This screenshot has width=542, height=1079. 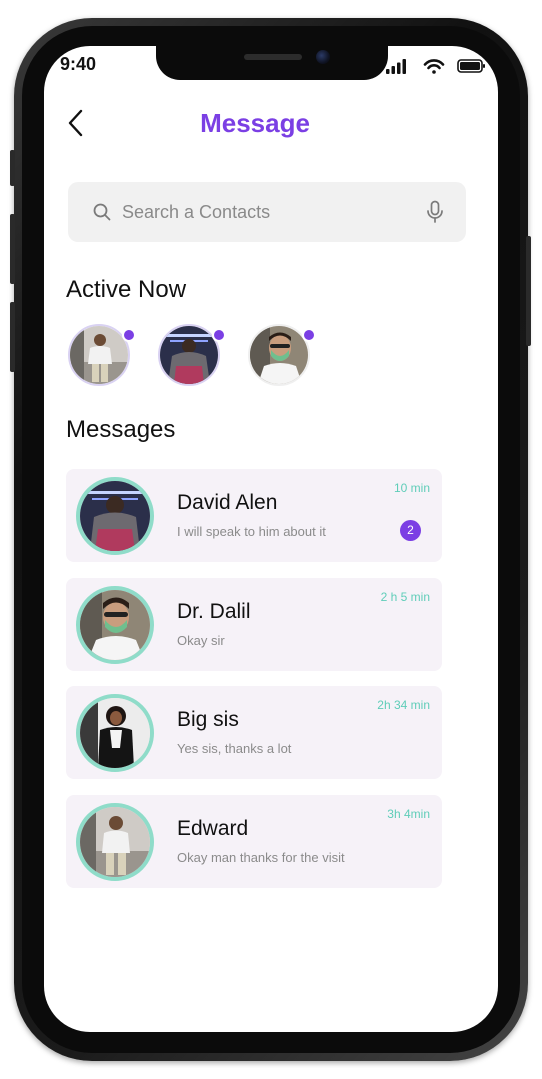 I want to click on search-input, so click(x=267, y=212).